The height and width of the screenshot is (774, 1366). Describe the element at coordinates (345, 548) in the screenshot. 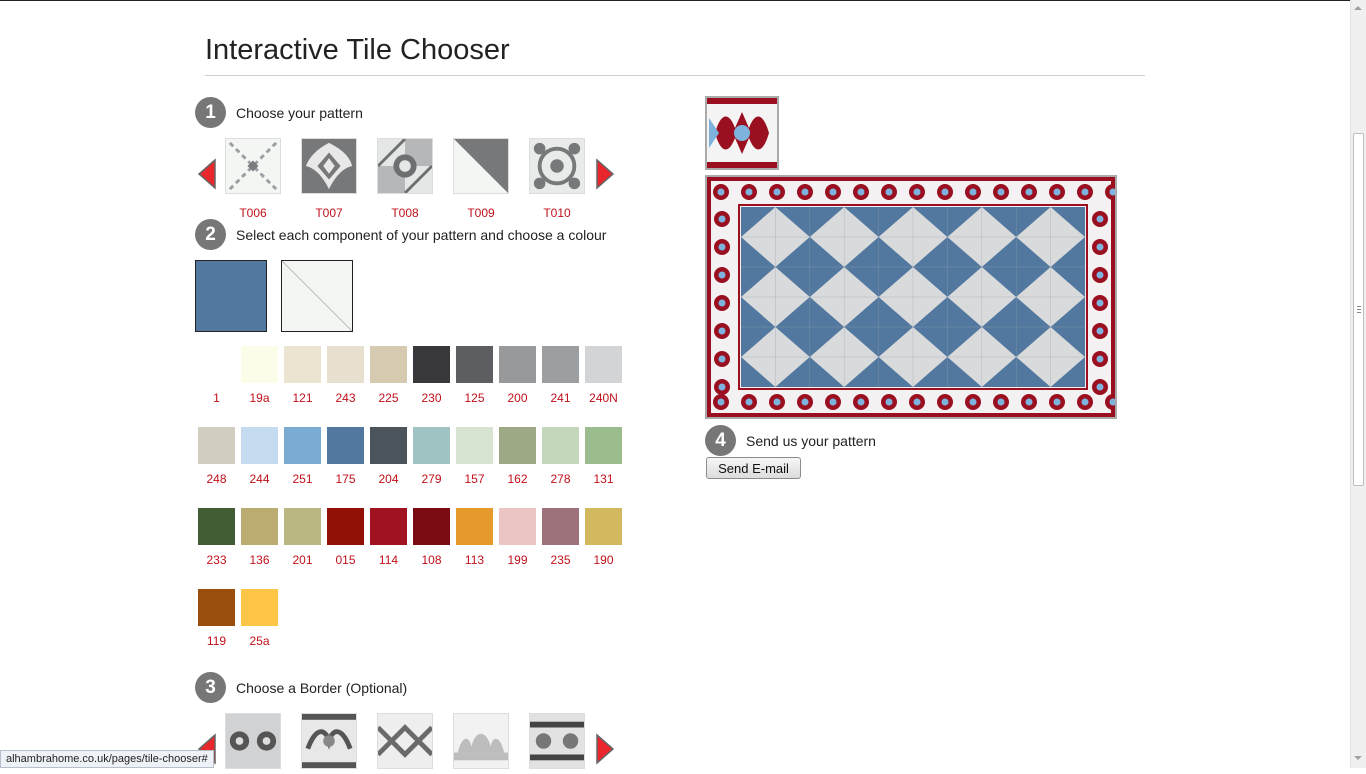

I see `colour-swatch-015: 015` at that location.